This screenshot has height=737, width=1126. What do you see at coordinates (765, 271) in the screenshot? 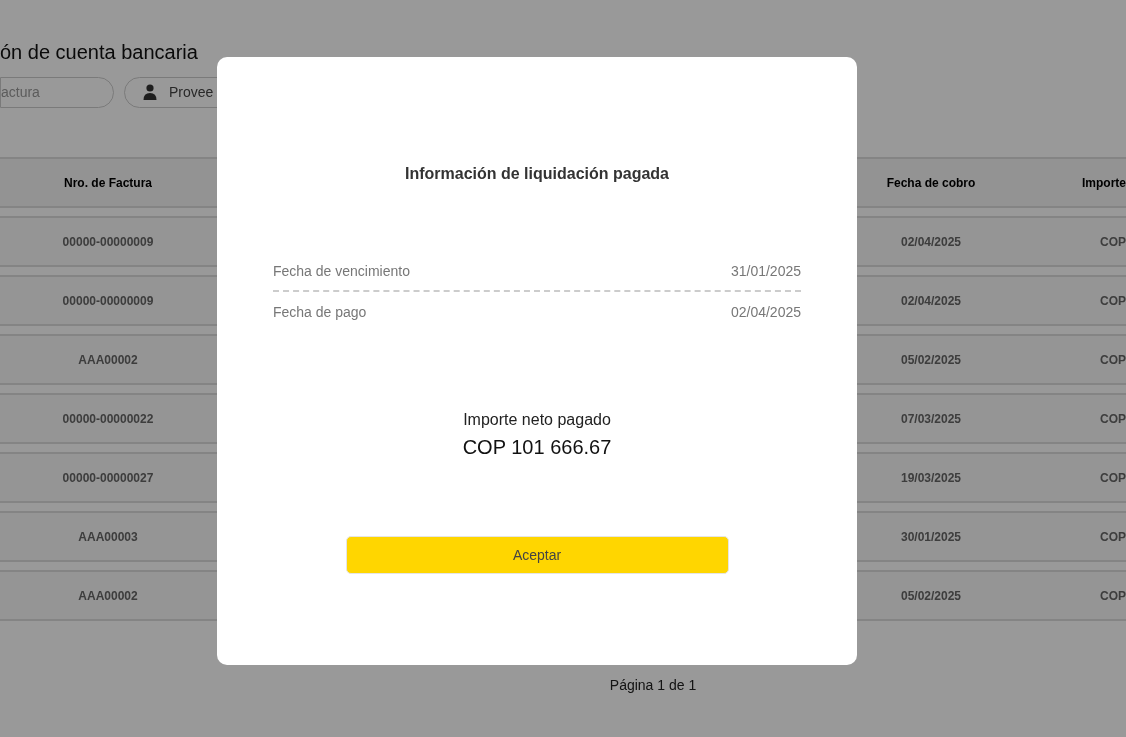
I see `detail-value: 31/01/2025` at bounding box center [765, 271].